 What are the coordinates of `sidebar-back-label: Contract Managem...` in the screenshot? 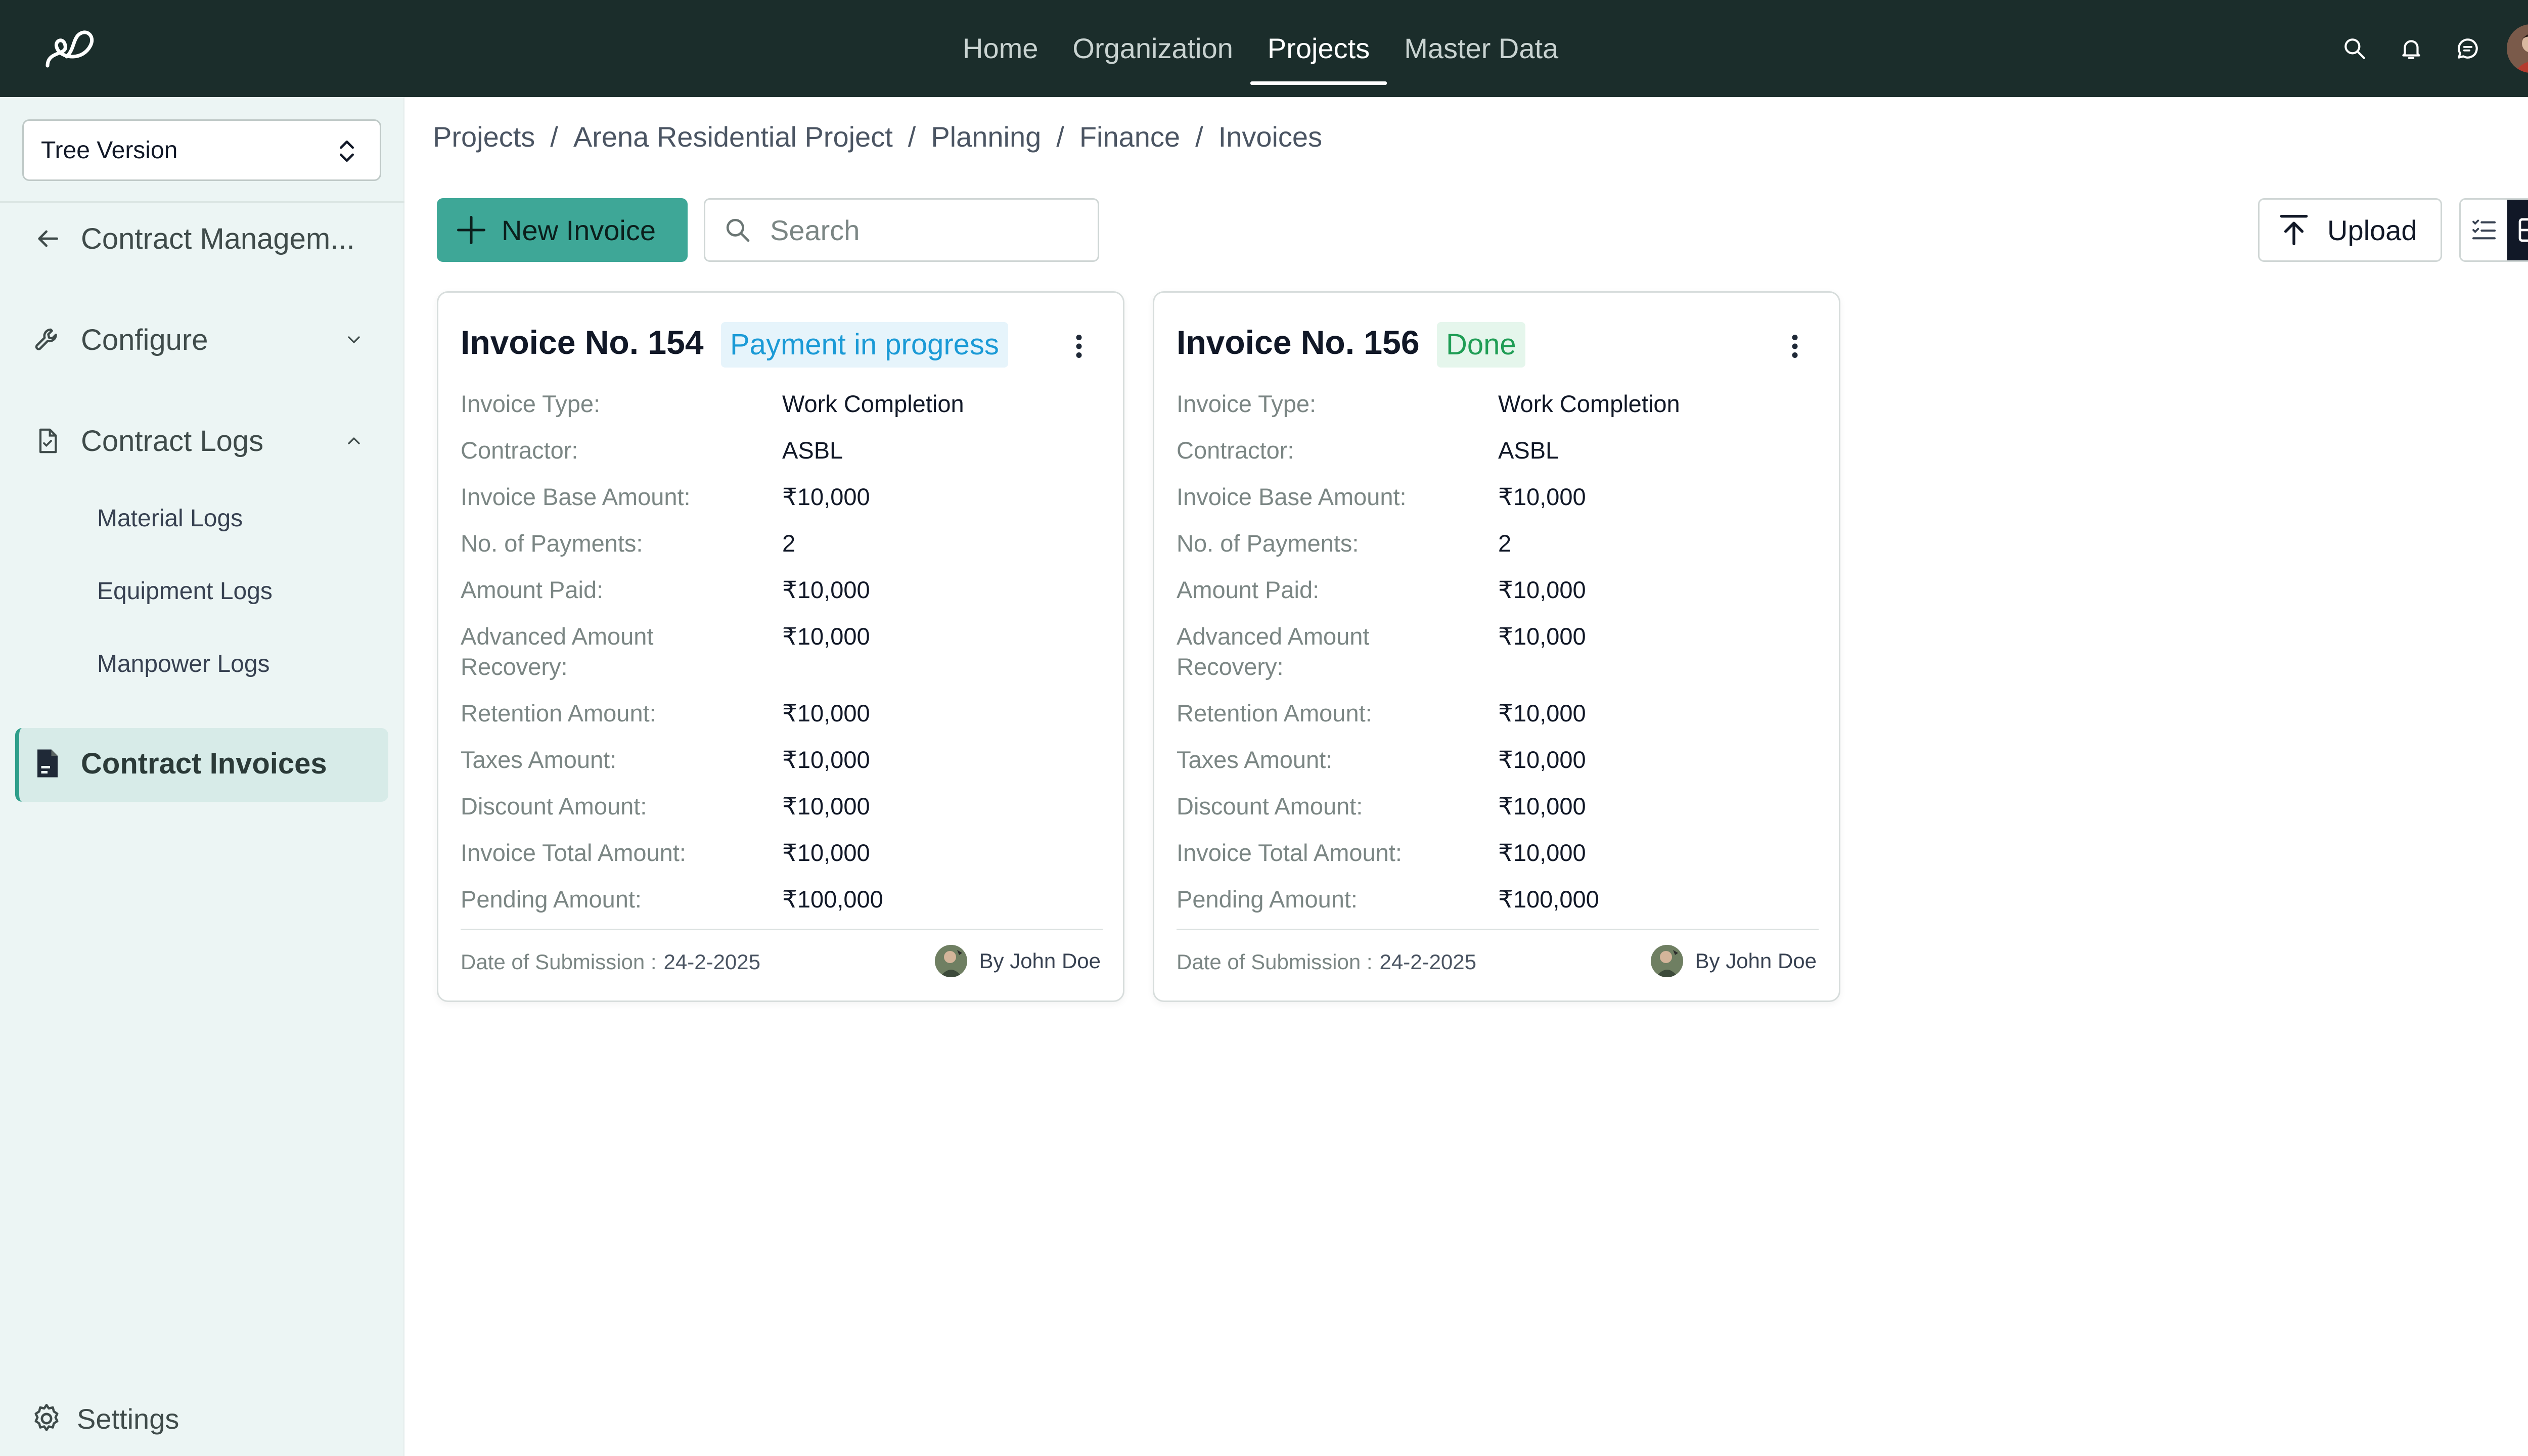 It's located at (218, 238).